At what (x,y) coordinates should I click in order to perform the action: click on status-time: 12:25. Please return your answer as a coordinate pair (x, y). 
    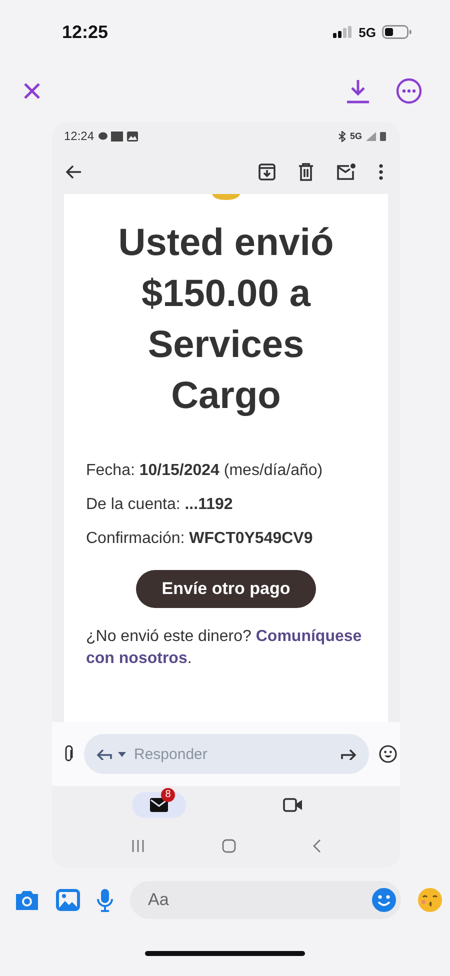
    Looking at the image, I should click on (85, 32).